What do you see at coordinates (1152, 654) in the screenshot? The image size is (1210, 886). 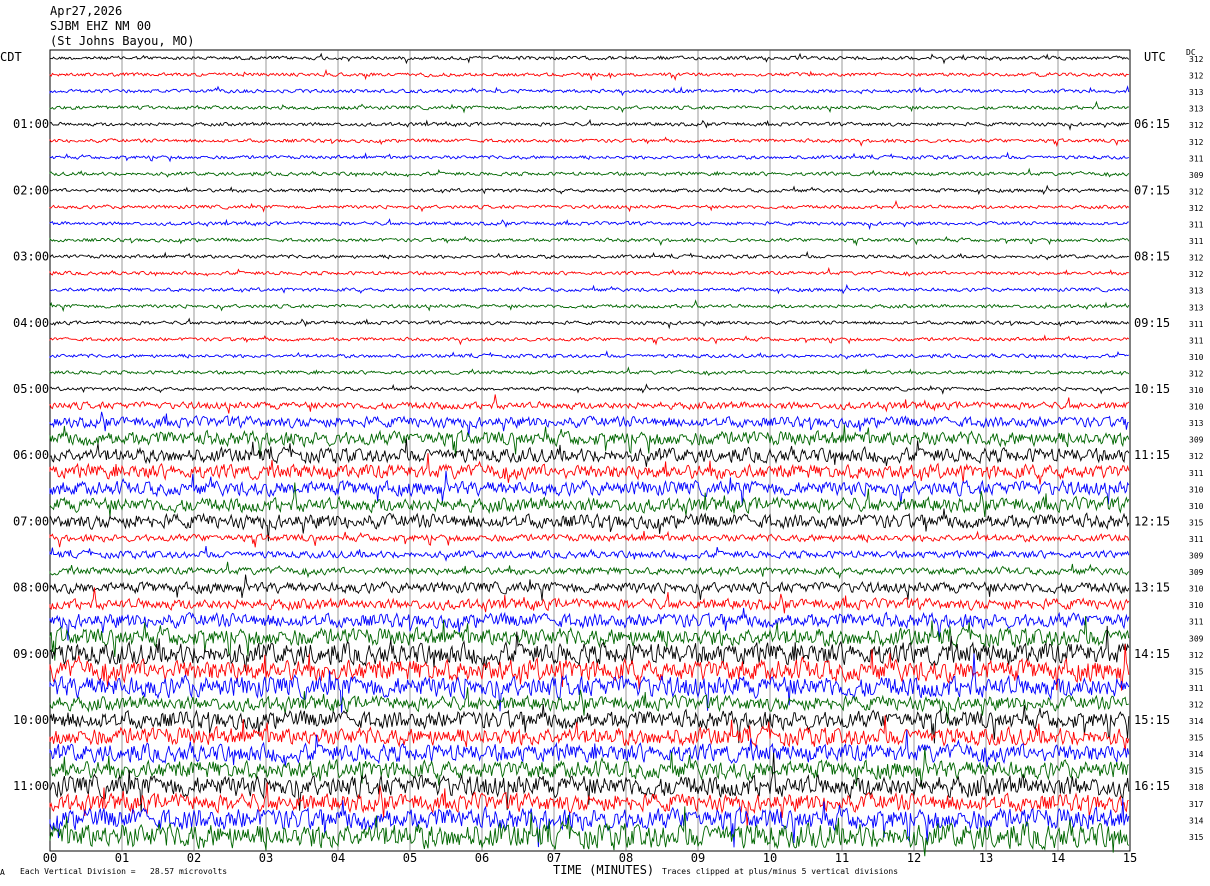 I see `right-hour-label: 14:15` at bounding box center [1152, 654].